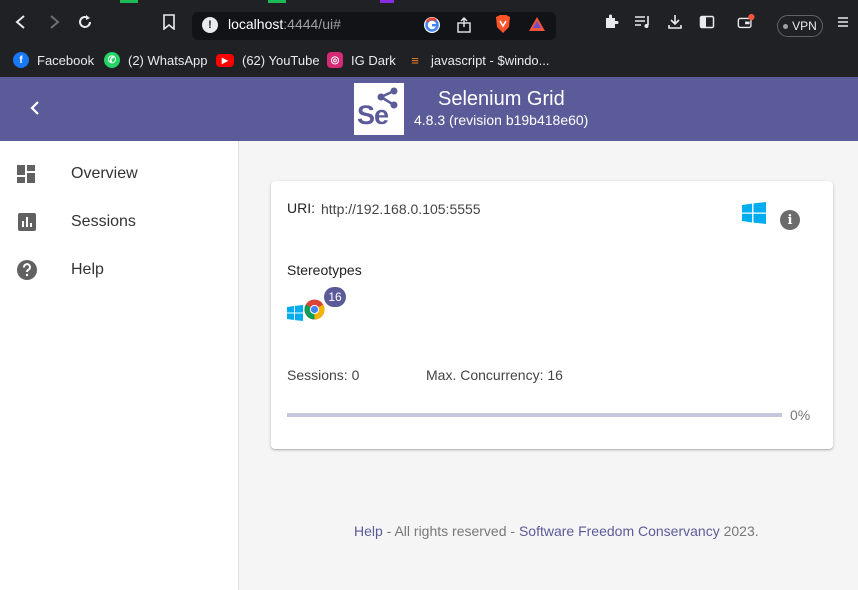 The width and height of the screenshot is (858, 590). Describe the element at coordinates (707, 22) in the screenshot. I see `sidebar-toggle-icon` at that location.